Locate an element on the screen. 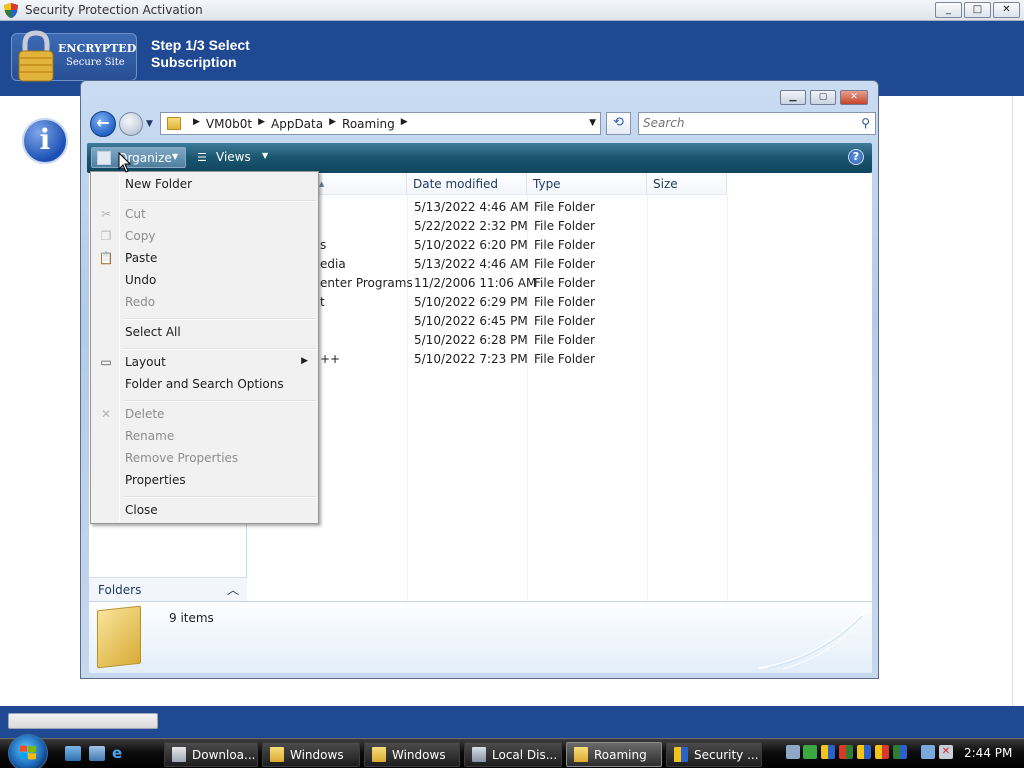 This screenshot has height=768, width=1024. scissors-icon: ✂ is located at coordinates (106, 214).